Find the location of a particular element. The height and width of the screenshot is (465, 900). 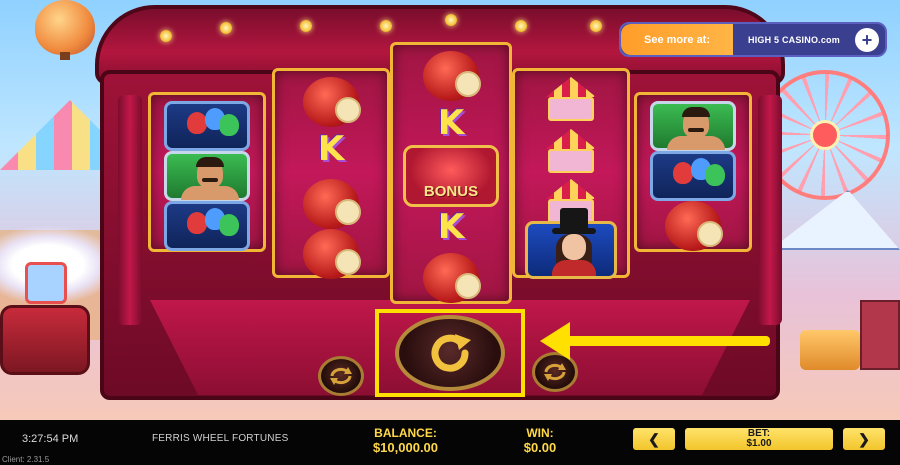

hot-air-balloon-decoration is located at coordinates (65, 27).